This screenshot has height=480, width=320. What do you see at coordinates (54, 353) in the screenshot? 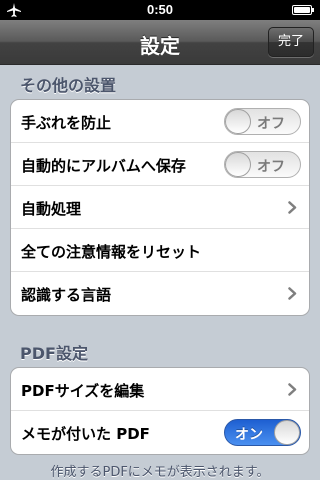
I see `section-header-pdf-settings: PDF設定` at bounding box center [54, 353].